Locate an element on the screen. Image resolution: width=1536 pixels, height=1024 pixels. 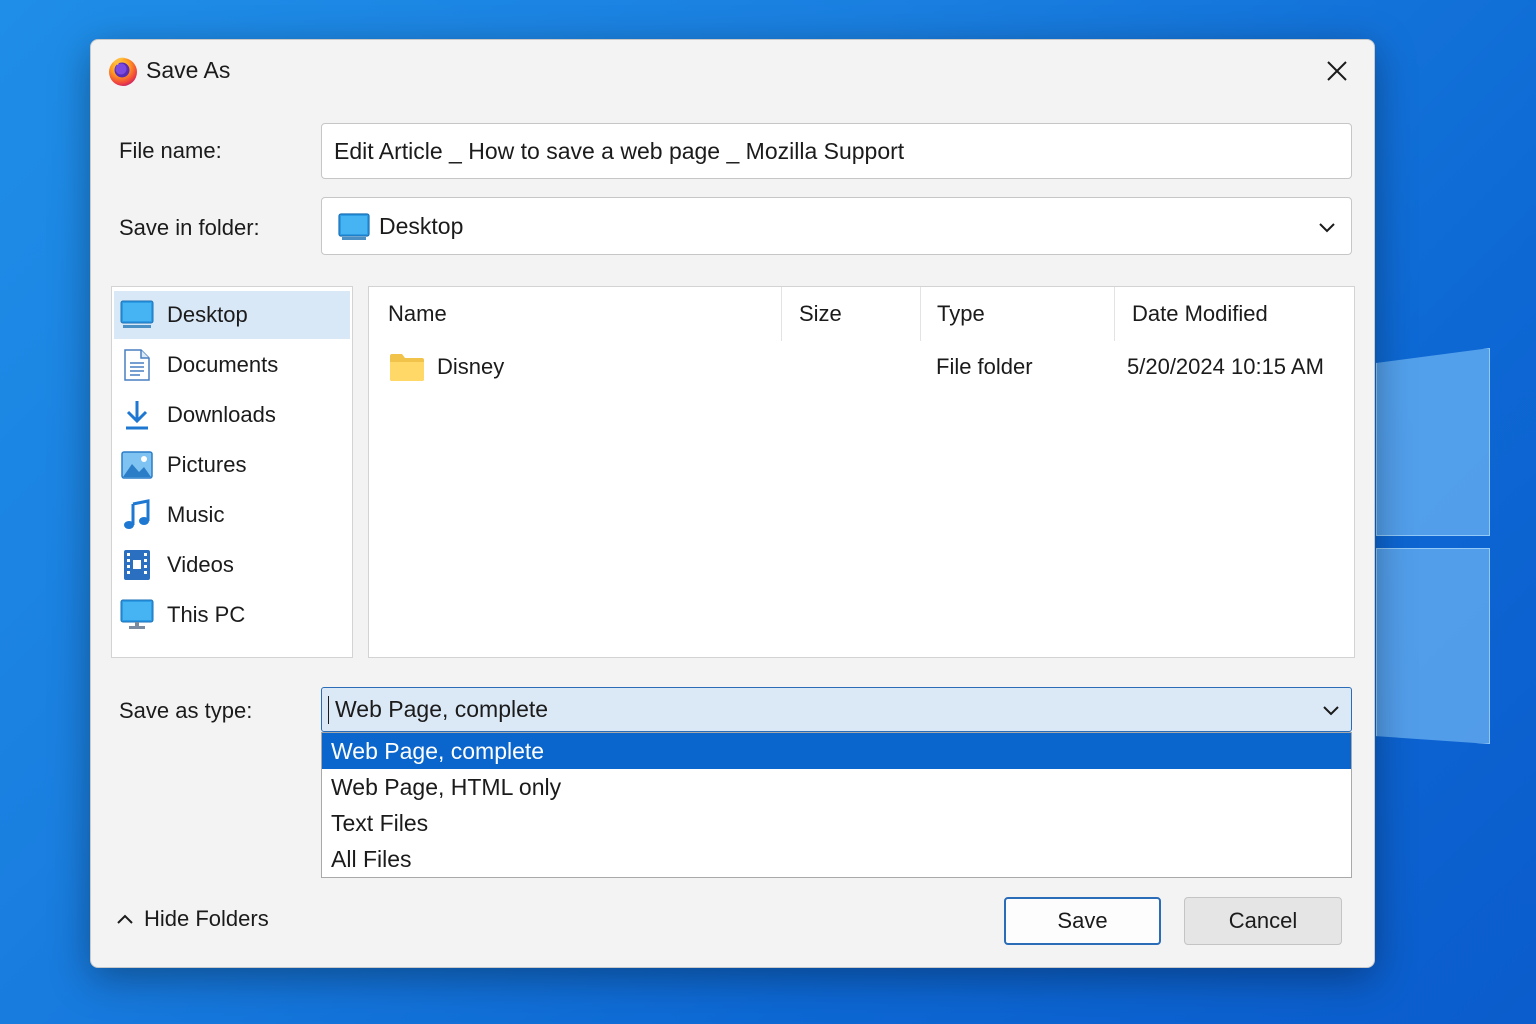
sidebar-item-music: Music is located at coordinates (232, 515).